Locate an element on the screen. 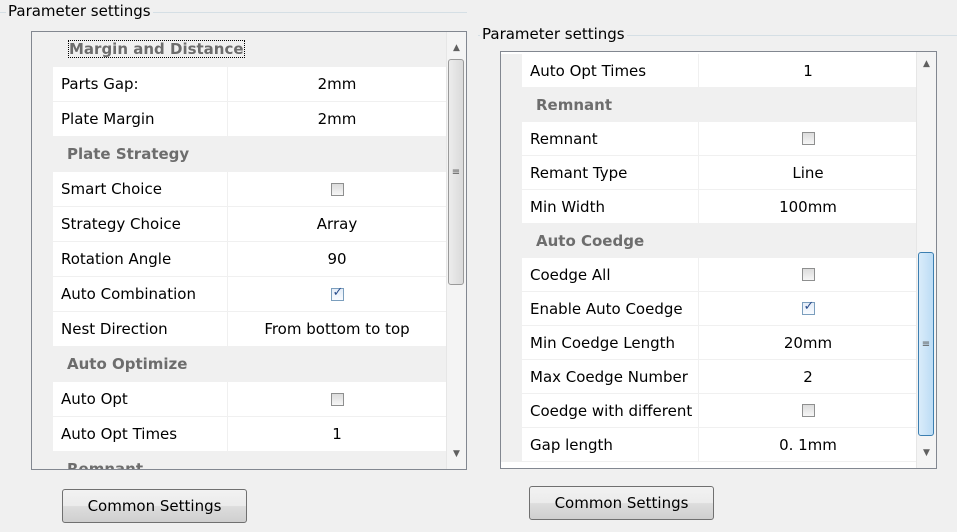 The image size is (957, 532). property-row-smart-choice: Smart Choice is located at coordinates (239, 189).